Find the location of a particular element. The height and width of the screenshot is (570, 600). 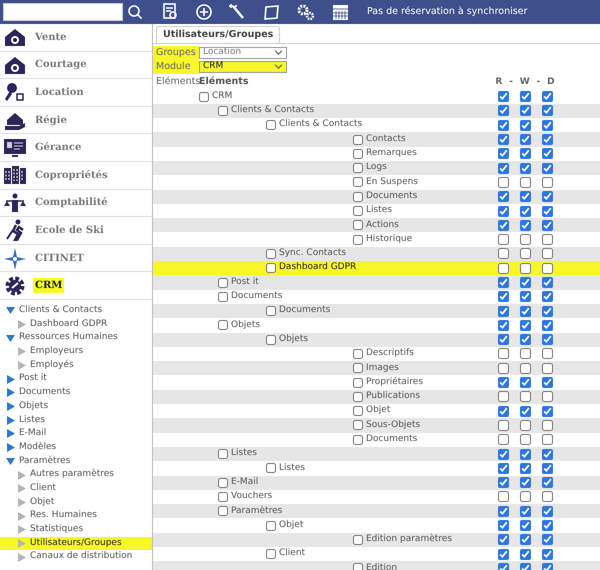

module-item: Location is located at coordinates (76, 93).